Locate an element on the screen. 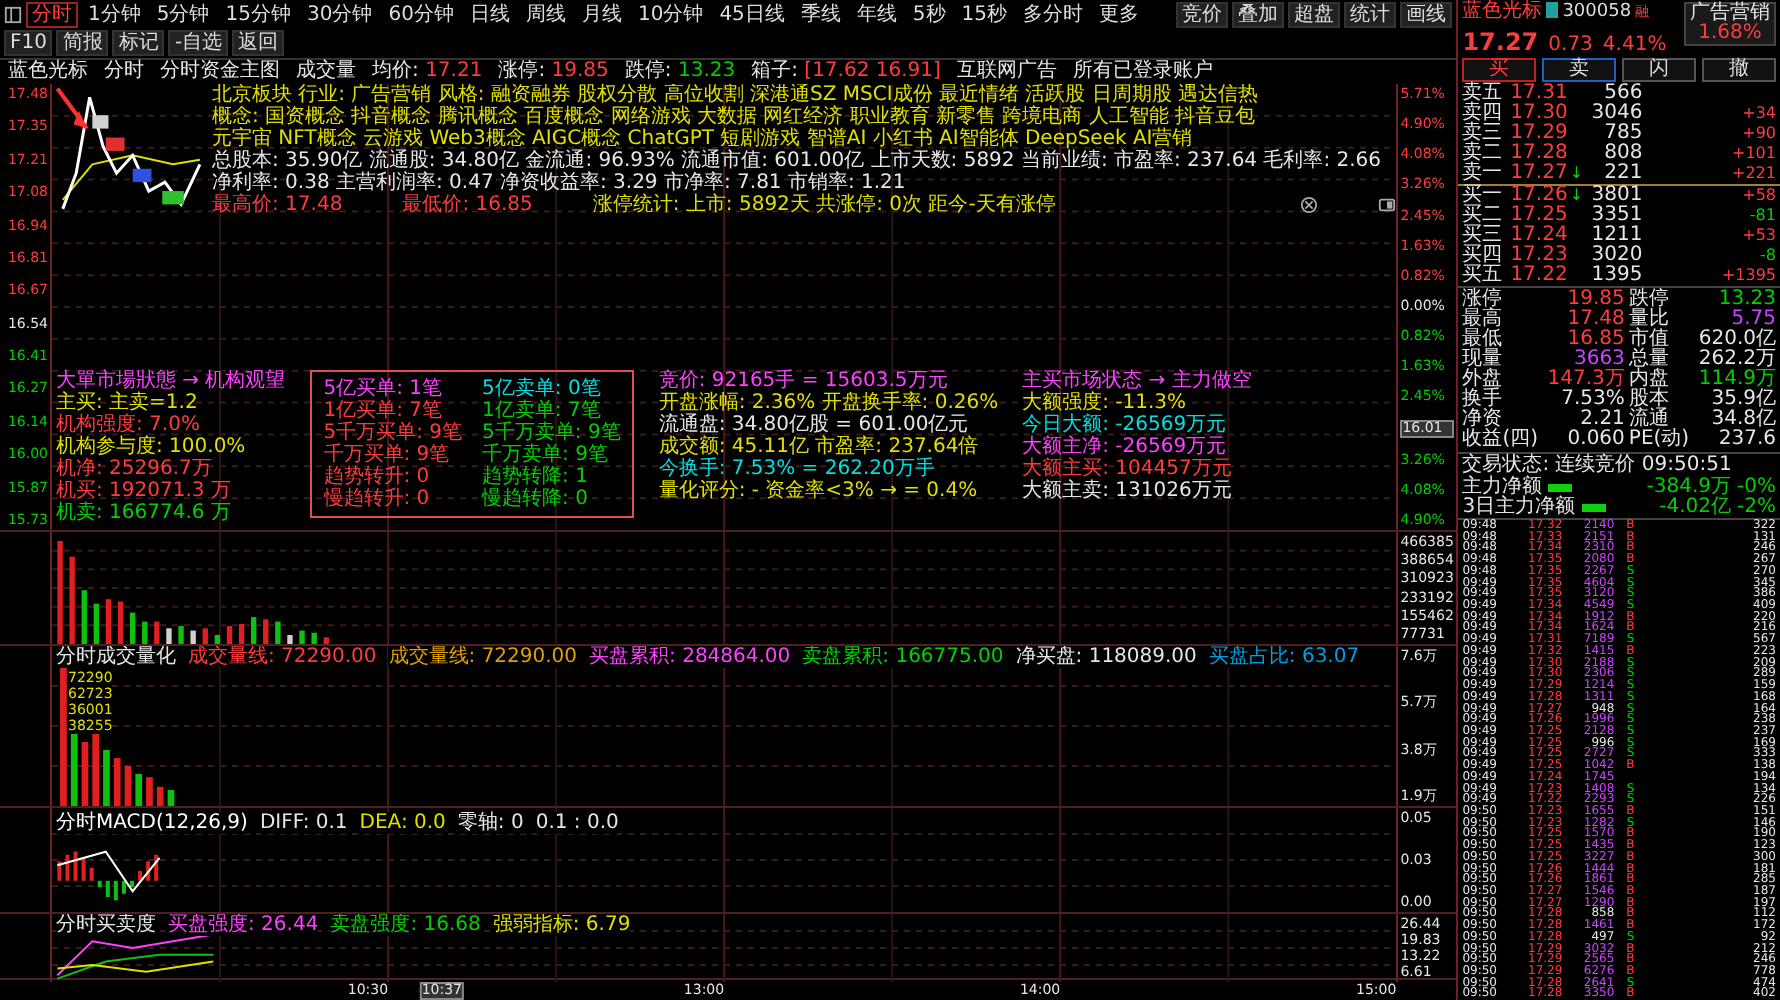 This screenshot has width=1780, height=1000. buy-order-count: 慢趋转升: 0 is located at coordinates (377, 499).